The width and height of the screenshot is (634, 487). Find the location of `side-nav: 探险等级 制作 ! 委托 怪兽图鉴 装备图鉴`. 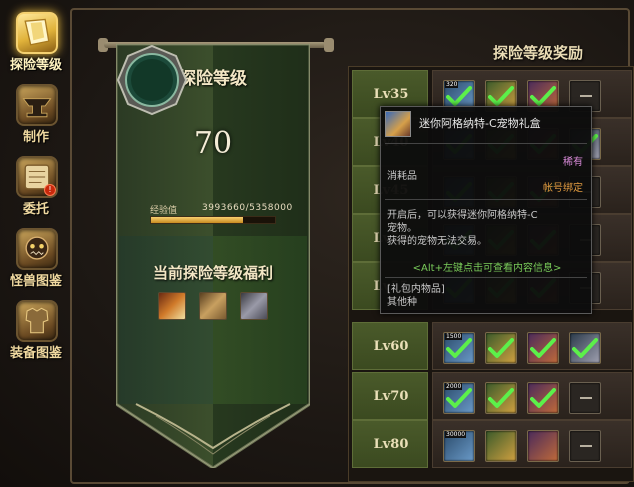

side-nav: 探险等级 制作 ! 委托 怪兽图鉴 装备图鉴 is located at coordinates (36, 243).